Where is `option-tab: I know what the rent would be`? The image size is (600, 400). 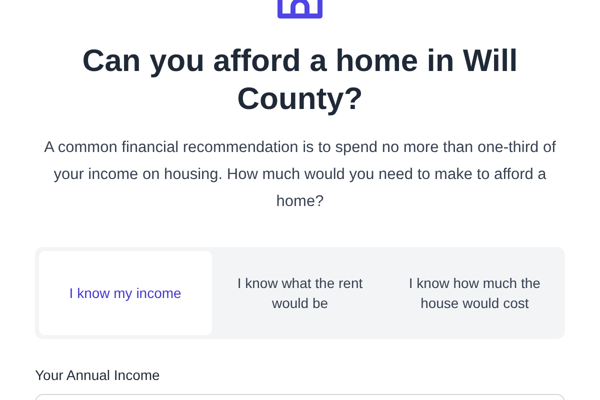
option-tab: I know what the rent would be is located at coordinates (300, 293).